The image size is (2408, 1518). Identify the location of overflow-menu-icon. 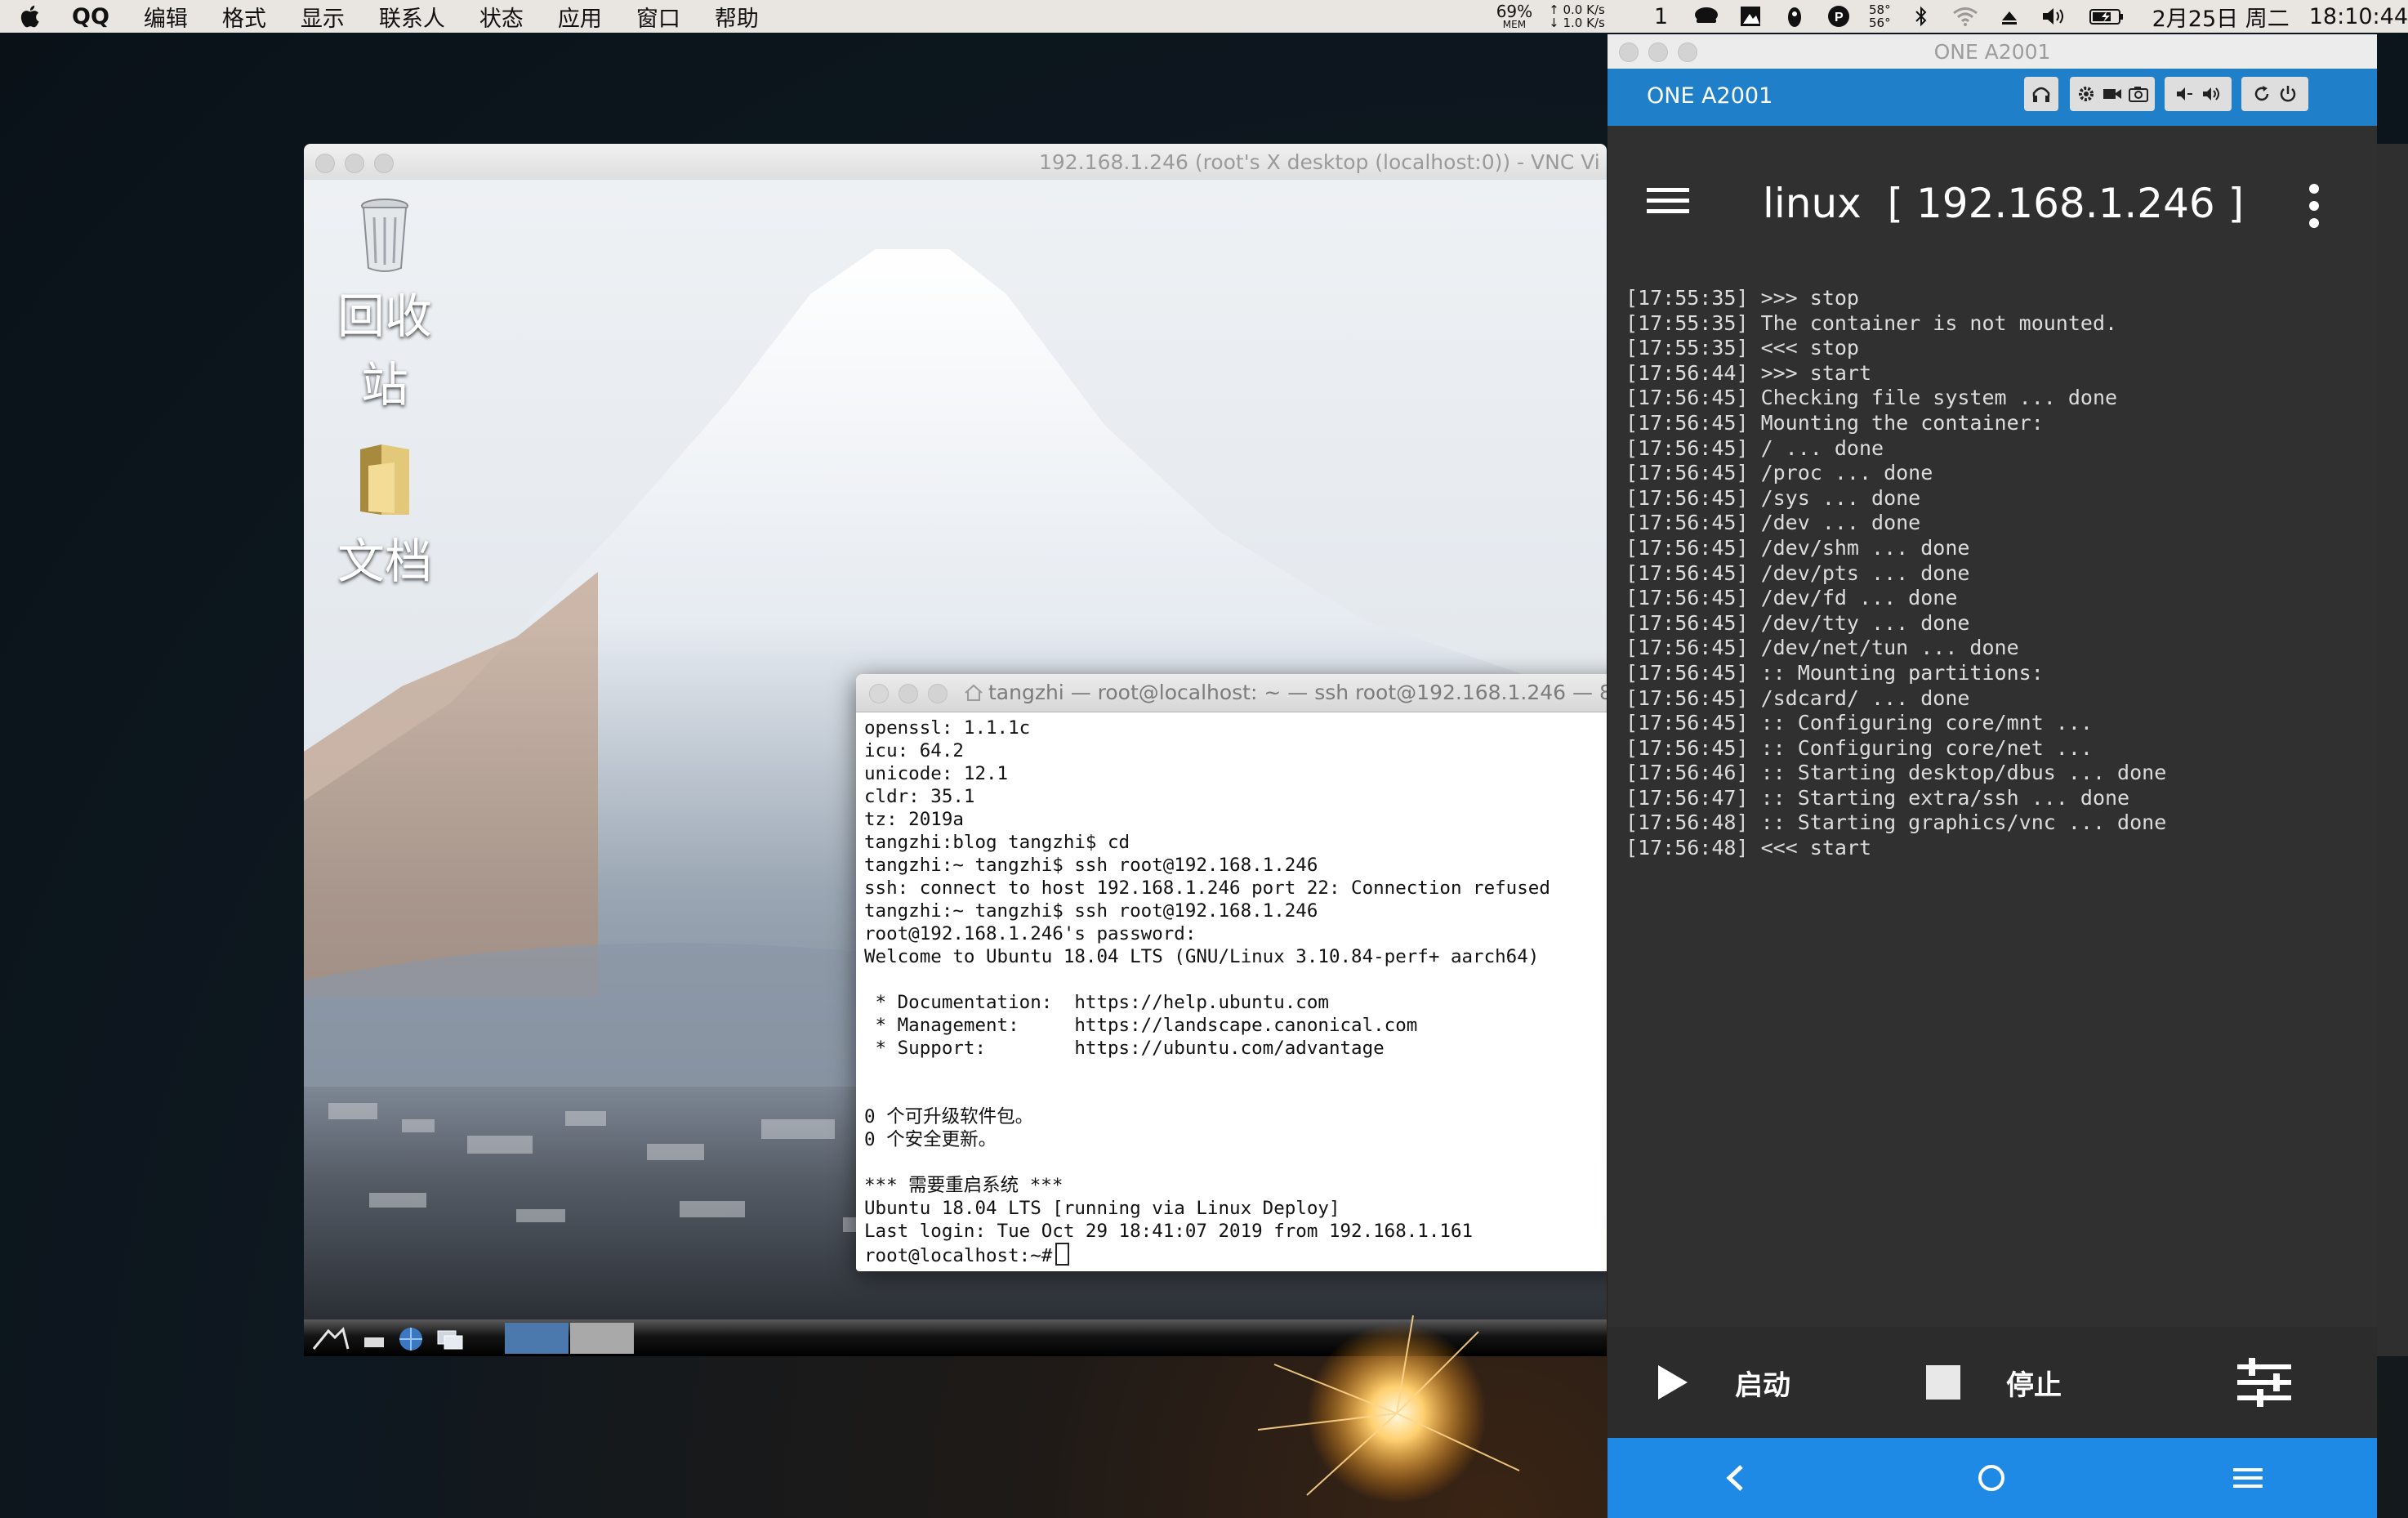
(2314, 206).